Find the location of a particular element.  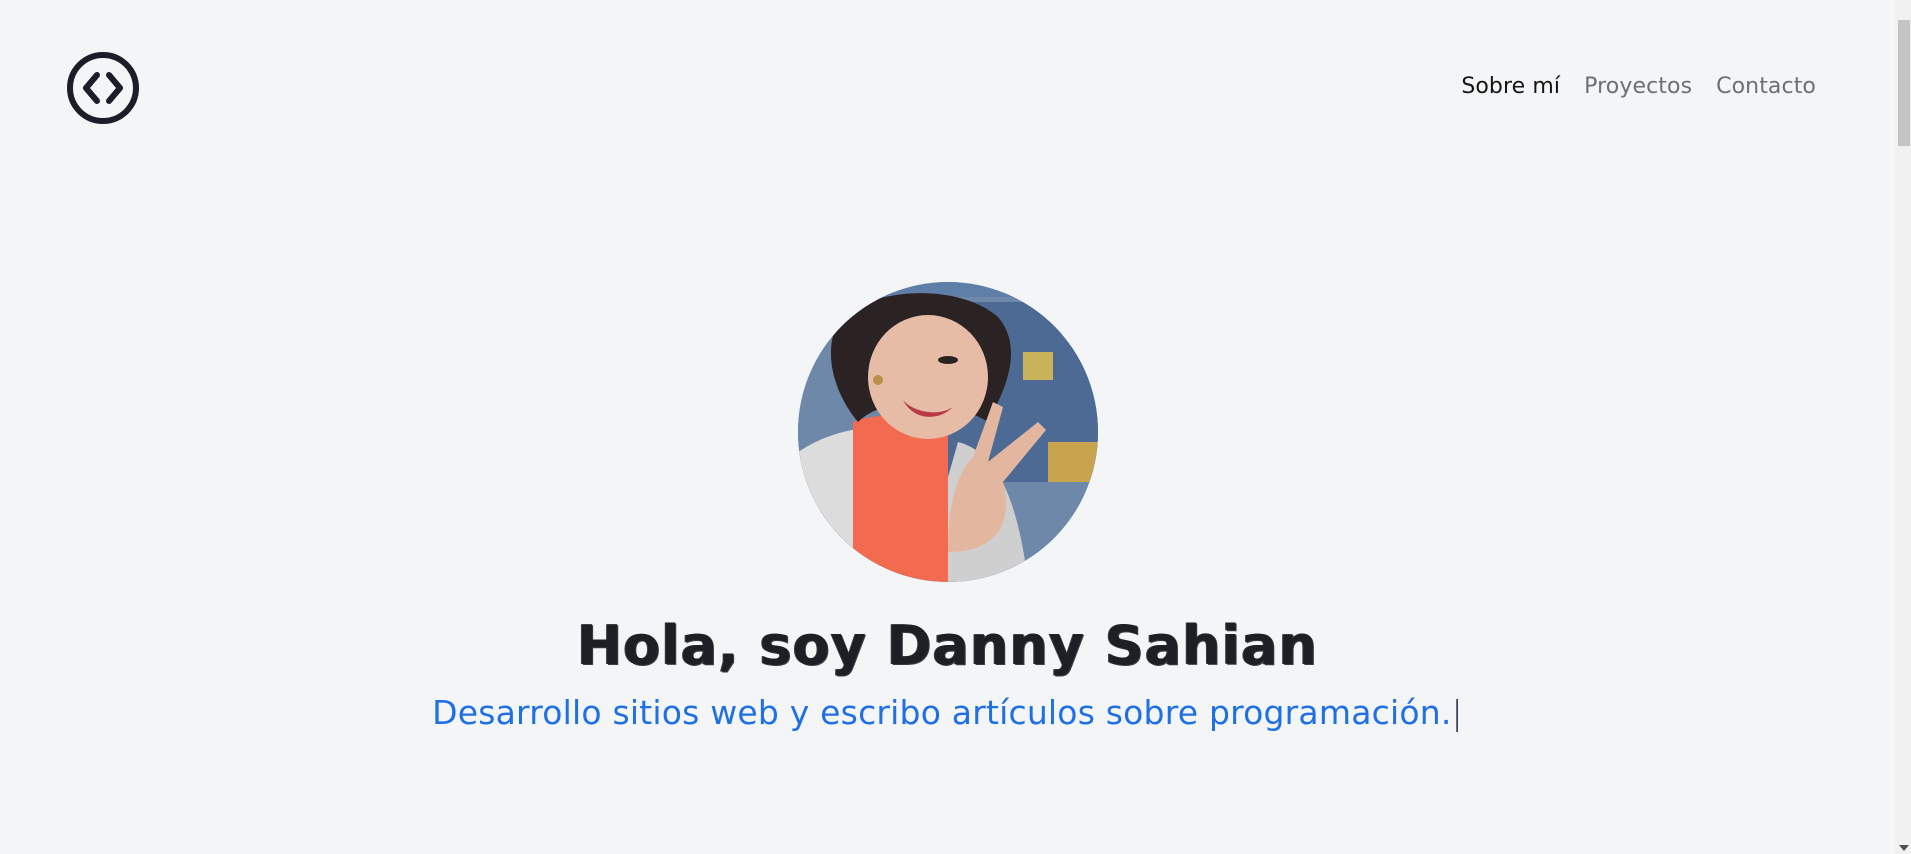

vertical-scrollbar is located at coordinates (1903, 427).